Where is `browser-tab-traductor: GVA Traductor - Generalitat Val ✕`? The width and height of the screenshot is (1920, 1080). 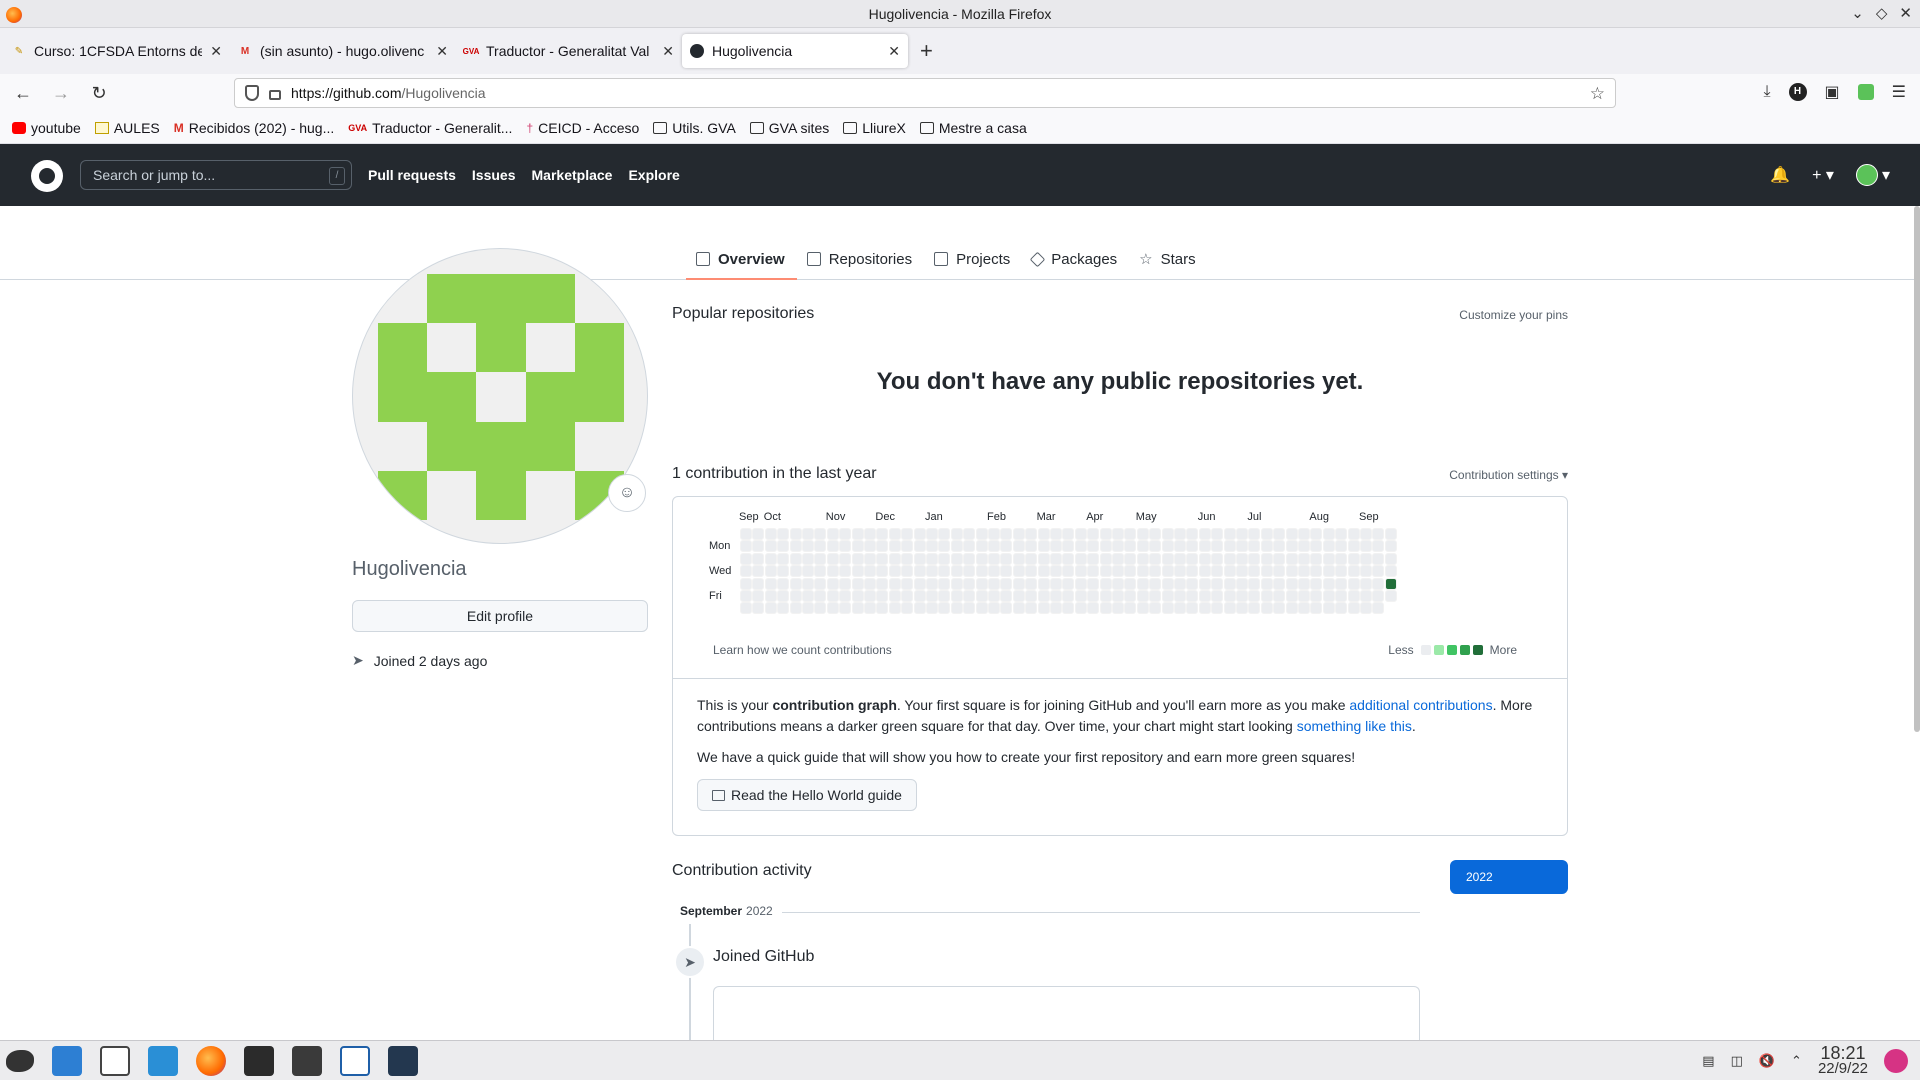
browser-tab-traductor: GVA Traductor - Generalitat Val ✕ is located at coordinates (569, 51).